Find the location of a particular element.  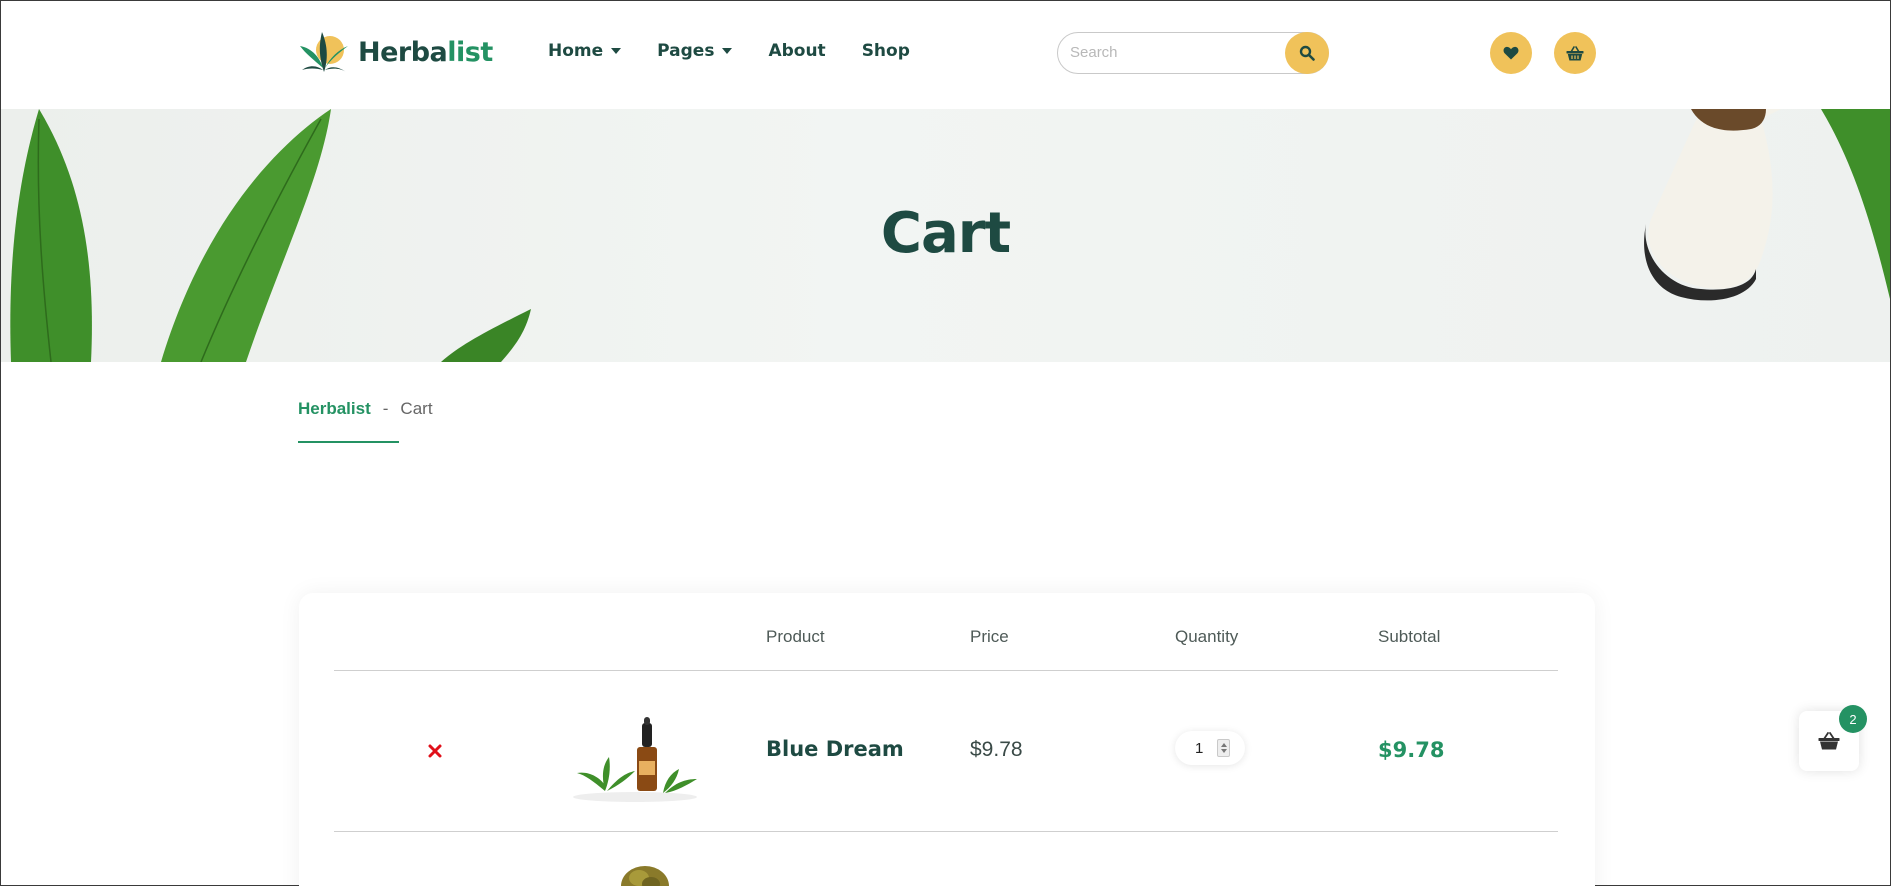

page-title: Cart is located at coordinates (945, 233).